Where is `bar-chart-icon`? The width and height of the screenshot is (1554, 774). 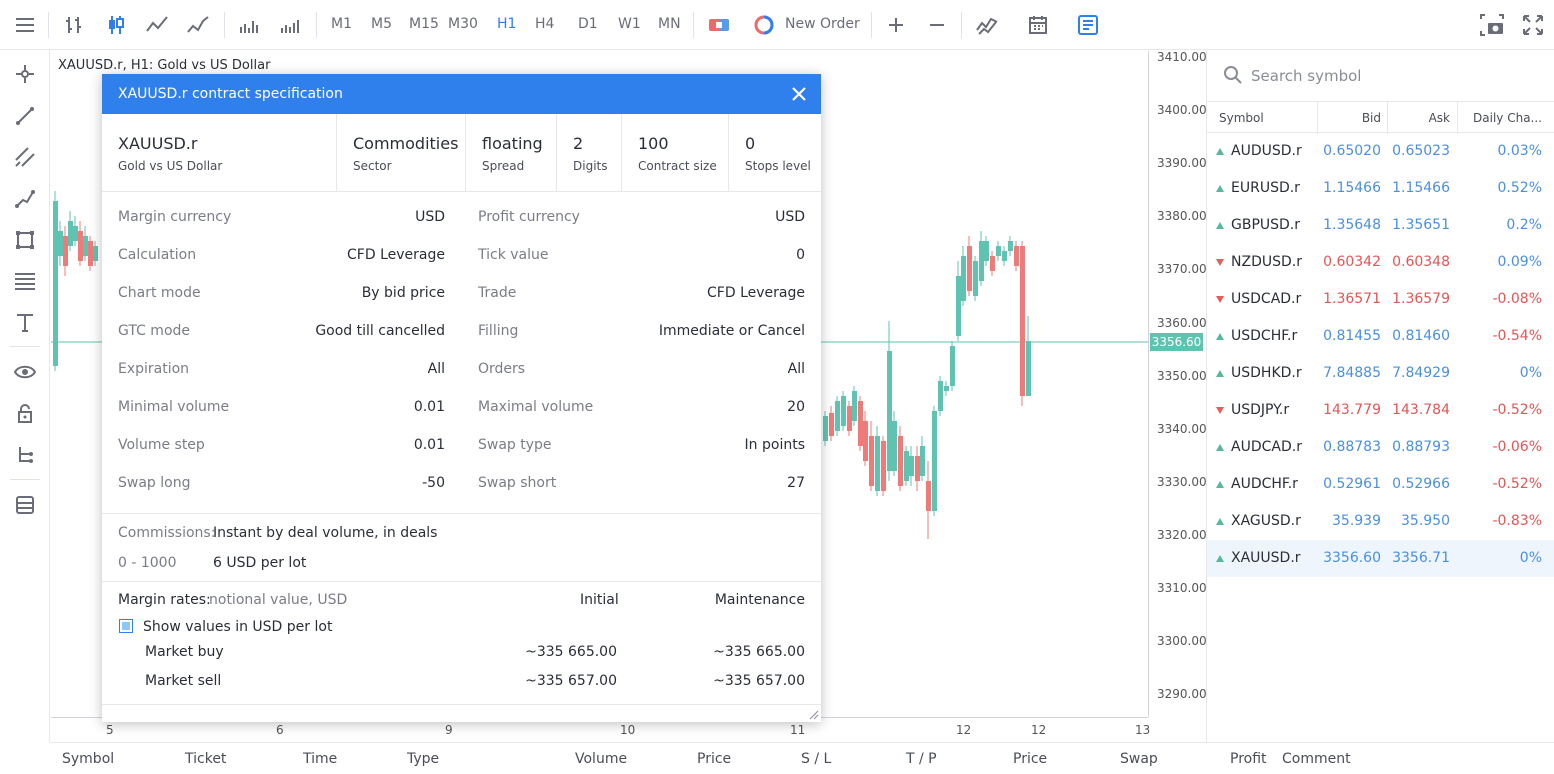 bar-chart-icon is located at coordinates (74, 25).